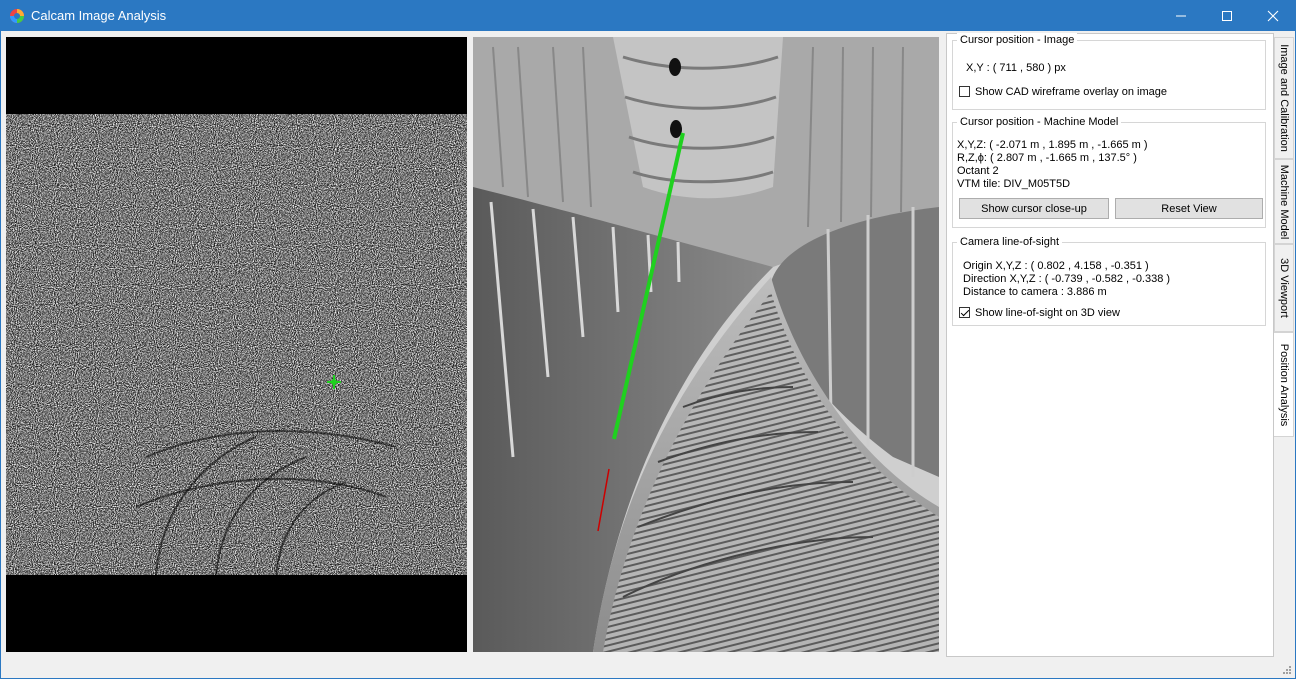 The height and width of the screenshot is (679, 1296). What do you see at coordinates (1047, 158) in the screenshot?
I see `cursor-model-rzphi: R,Z,ϕ: ( 2.807 m , -1.665 m , 137.5° )` at bounding box center [1047, 158].